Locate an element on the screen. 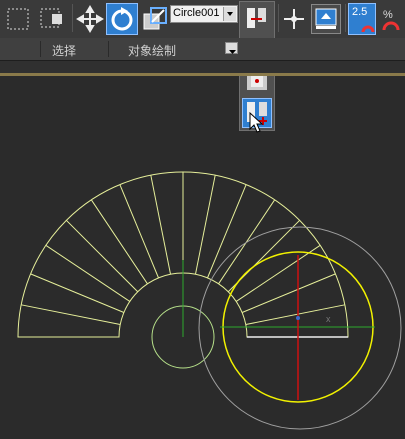 The image size is (405, 439). gizmo-pivot is located at coordinates (298, 318).